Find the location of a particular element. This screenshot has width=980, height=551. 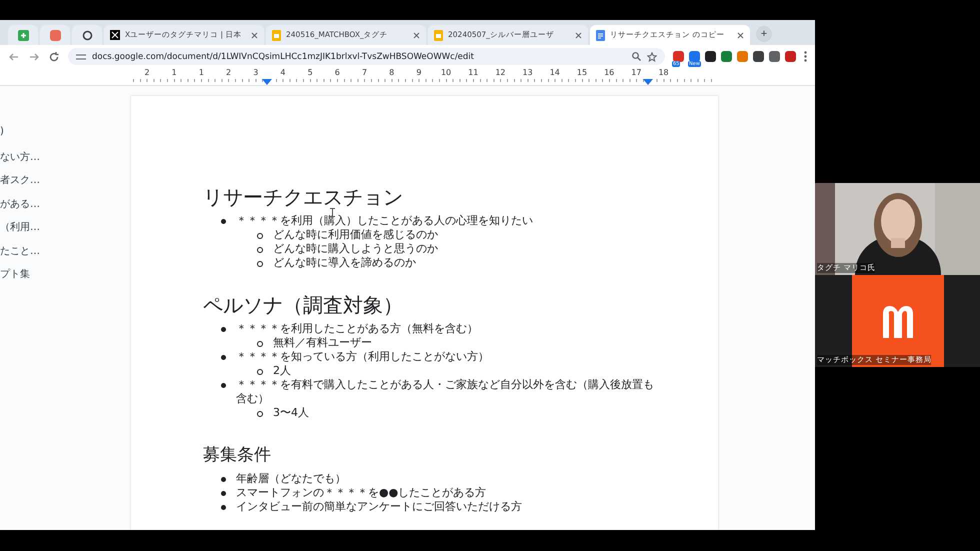

list-item: ＊＊＊＊を利用したことがある方（無料を含む） is located at coordinates (357, 329).